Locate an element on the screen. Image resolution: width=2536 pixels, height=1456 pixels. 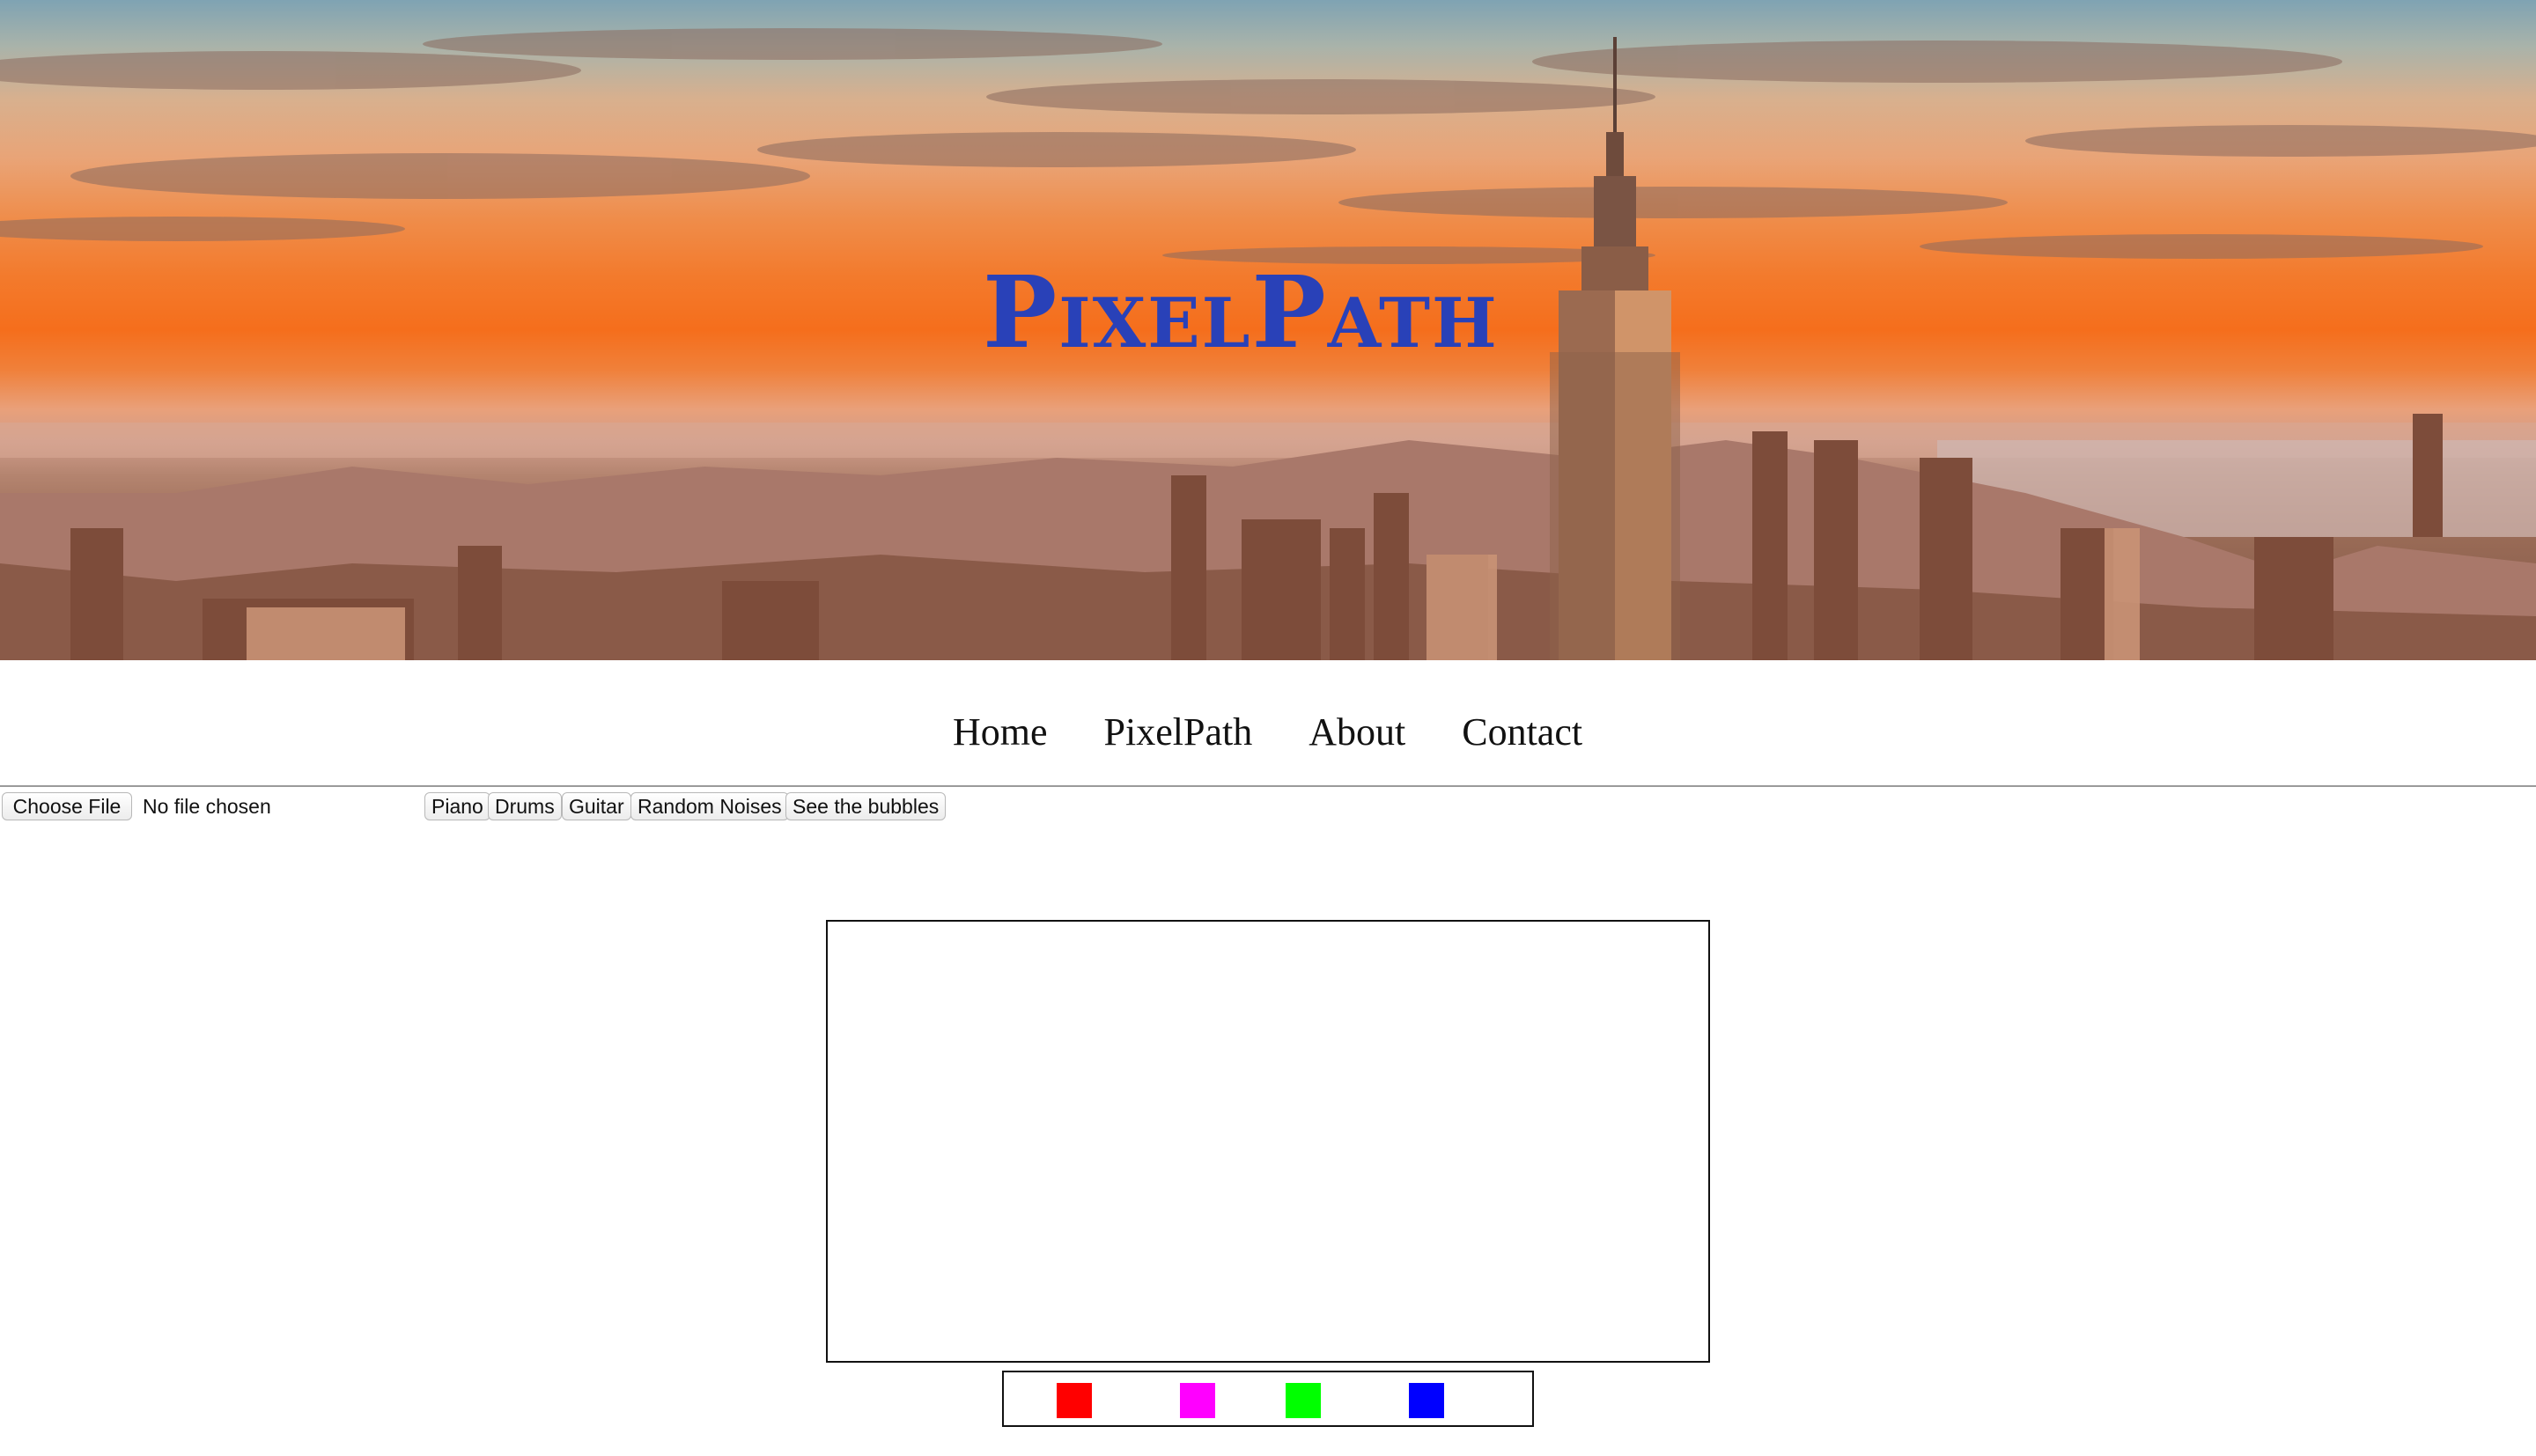
nav-item-pixelpath: PixelPath is located at coordinates (1178, 732).